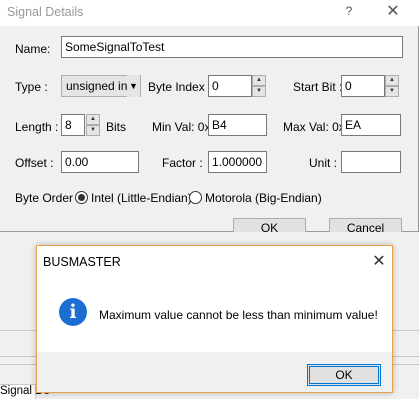 This screenshot has height=399, width=419. I want to click on offset-label: Offset :, so click(34, 163).